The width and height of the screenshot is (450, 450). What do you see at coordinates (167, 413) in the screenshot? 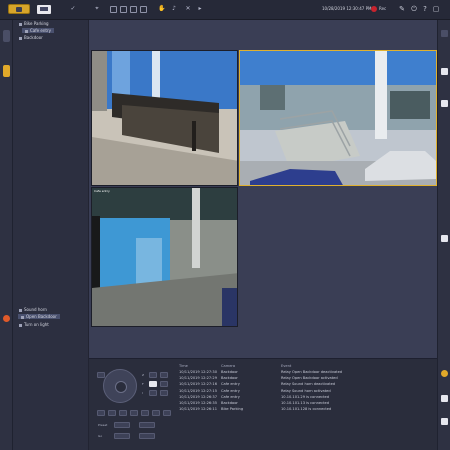
I see `preset-7-button` at bounding box center [167, 413].